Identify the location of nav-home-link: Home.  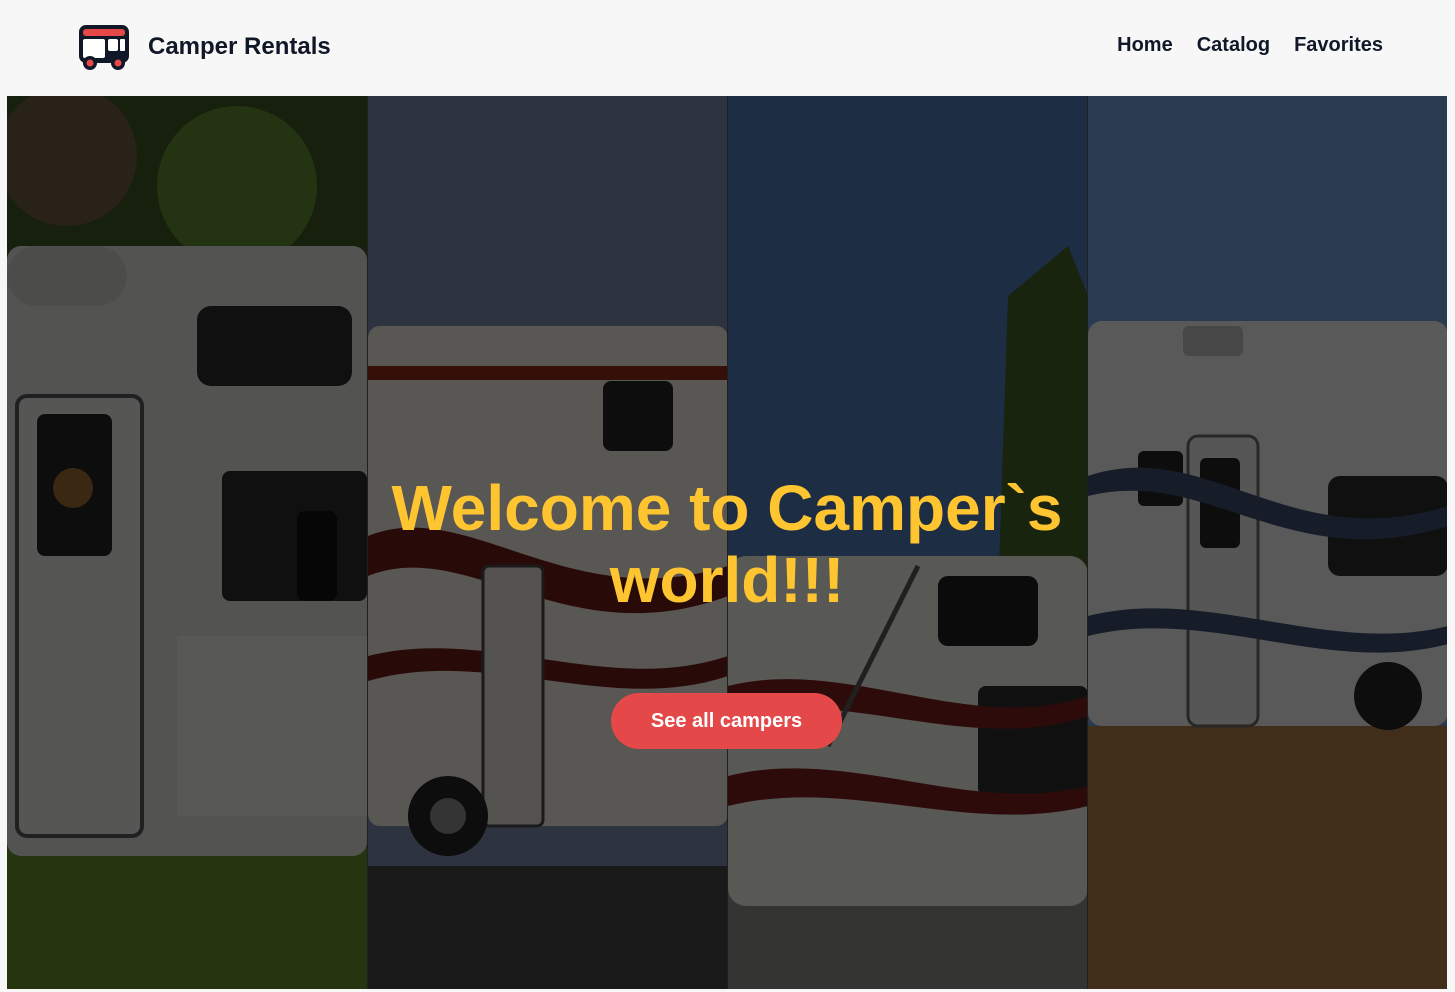
(1145, 45).